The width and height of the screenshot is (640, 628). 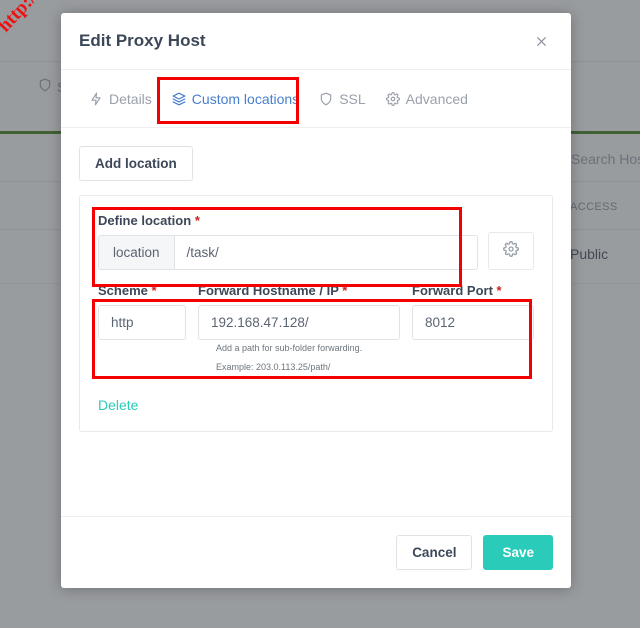 I want to click on helper-line-1: Add a path for sub-folder forwarding., so click(x=289, y=348).